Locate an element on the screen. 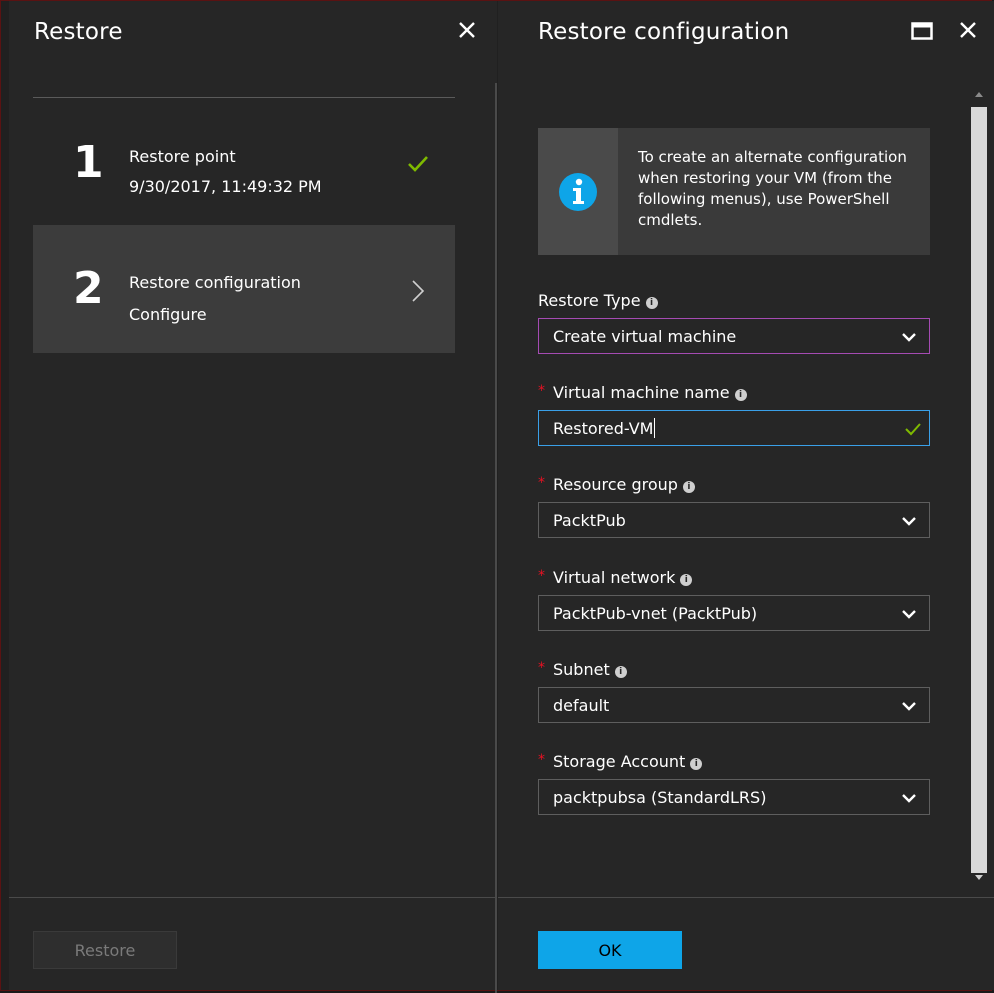  subnet-value: default is located at coordinates (581, 705).